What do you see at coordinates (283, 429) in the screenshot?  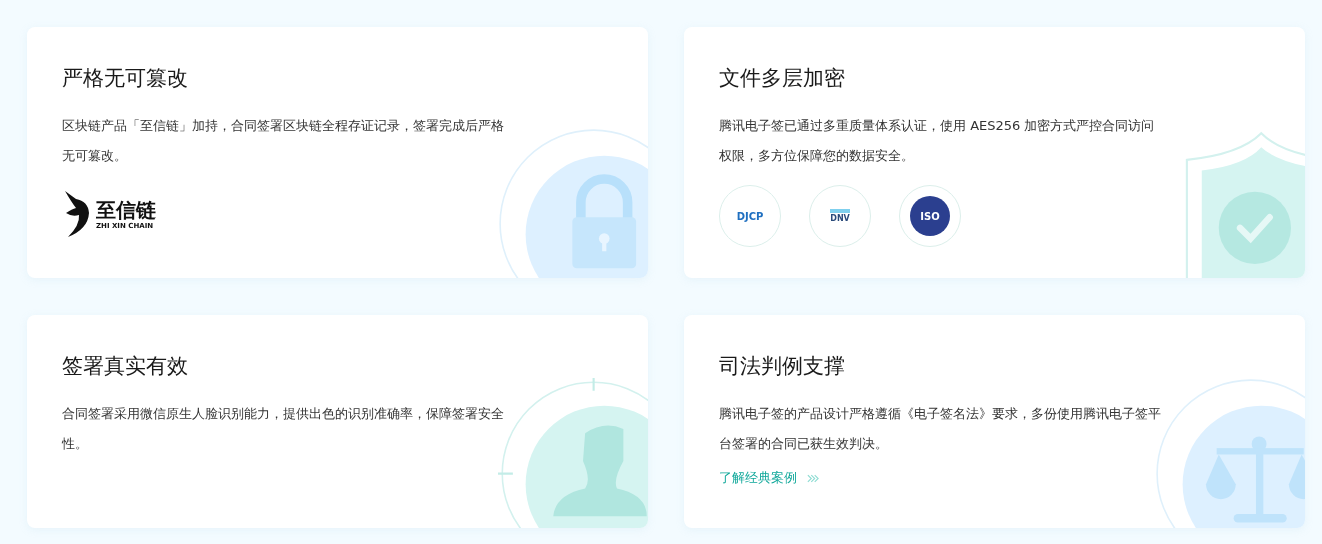 I see `card-description: 合同签署采用微信原生人脸识别能力，提供出色的识别准确率，保障签署安全性。` at bounding box center [283, 429].